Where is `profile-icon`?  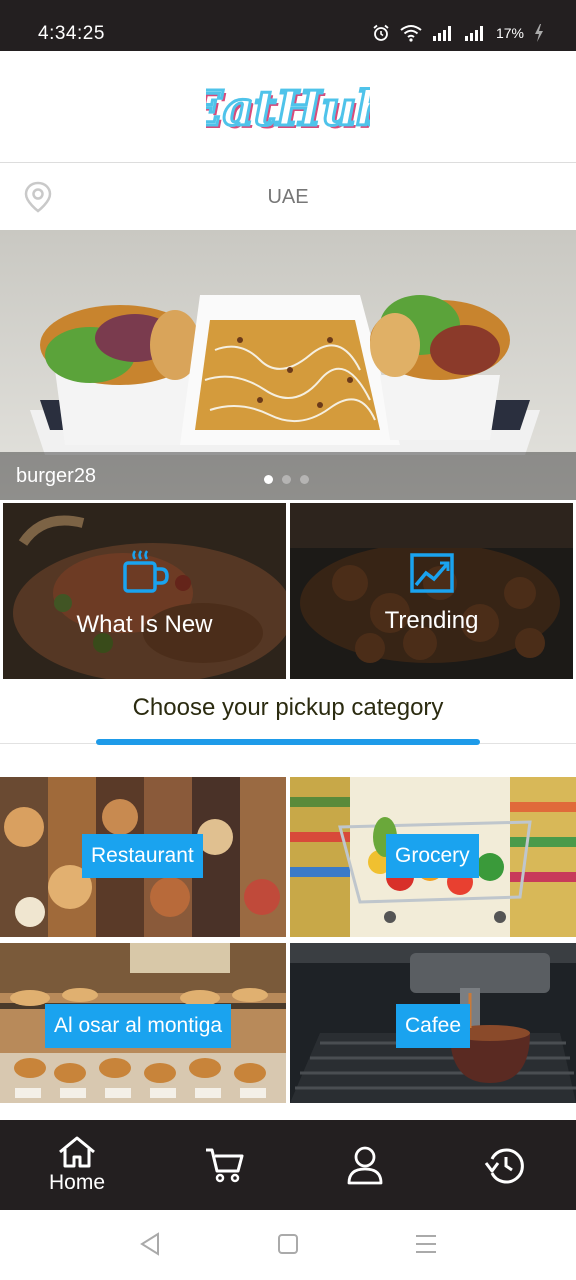 profile-icon is located at coordinates (365, 1165).